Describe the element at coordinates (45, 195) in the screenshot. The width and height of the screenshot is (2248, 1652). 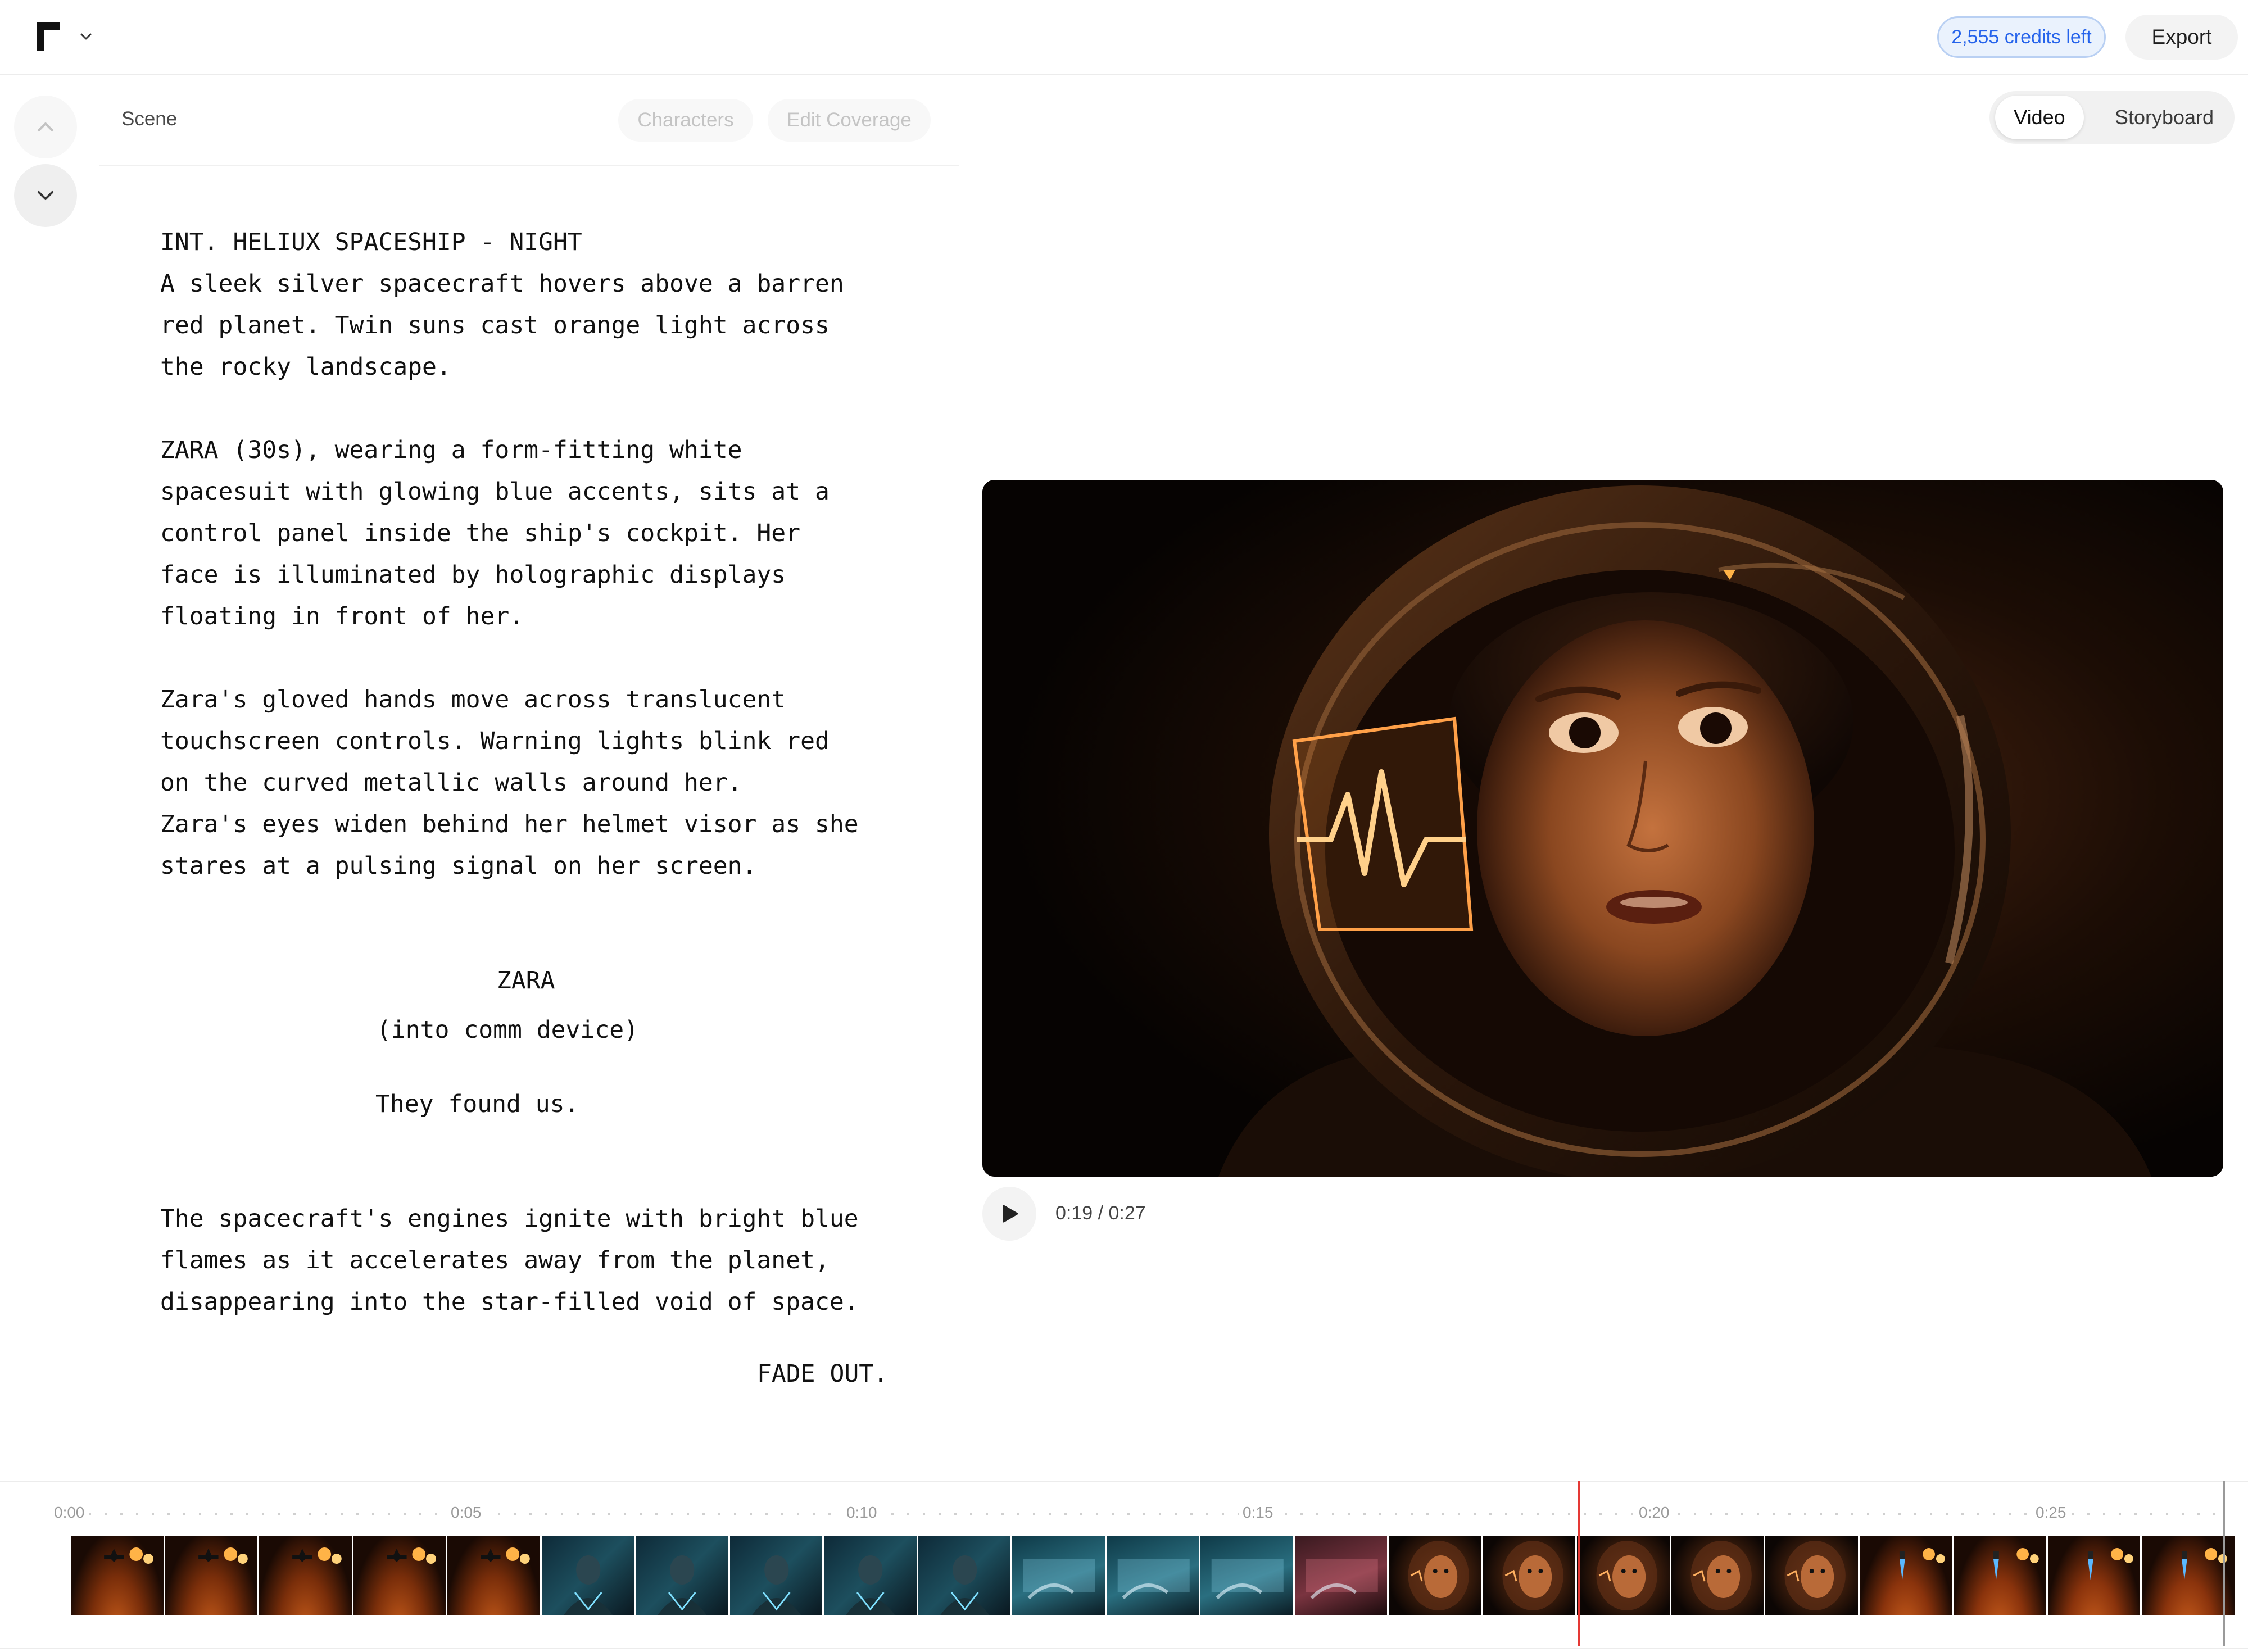
I see `next-scene-button` at that location.